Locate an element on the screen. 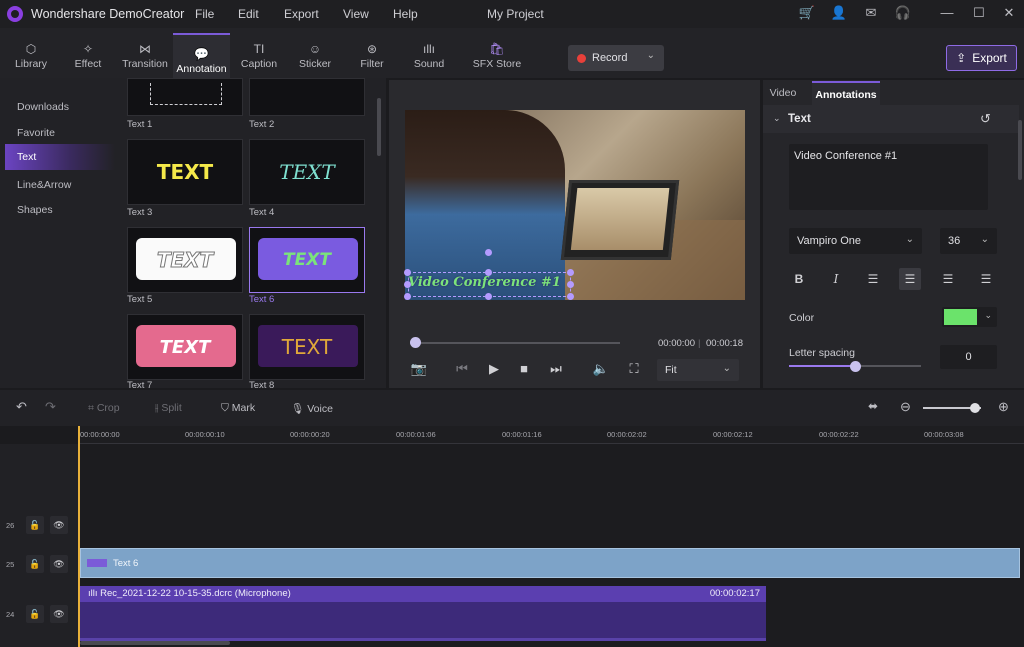 This screenshot has width=1024, height=647. ruler-label: 00:00:01:16 is located at coordinates (522, 434).